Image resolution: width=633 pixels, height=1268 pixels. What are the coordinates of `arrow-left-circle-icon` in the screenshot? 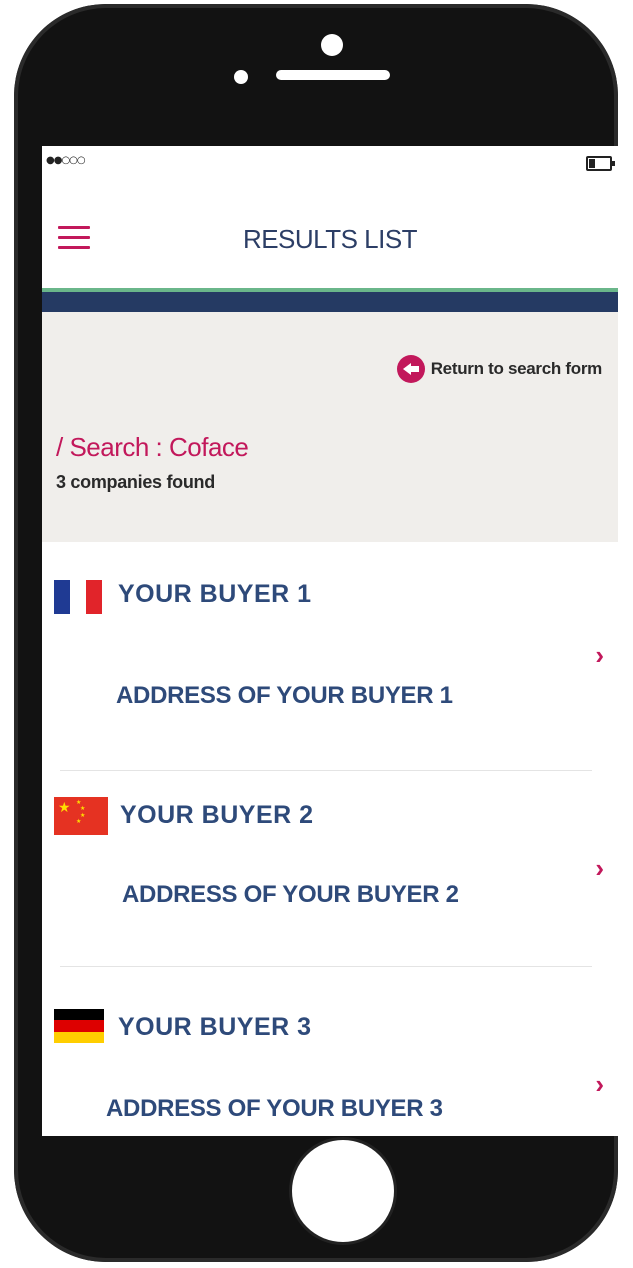 It's located at (410, 369).